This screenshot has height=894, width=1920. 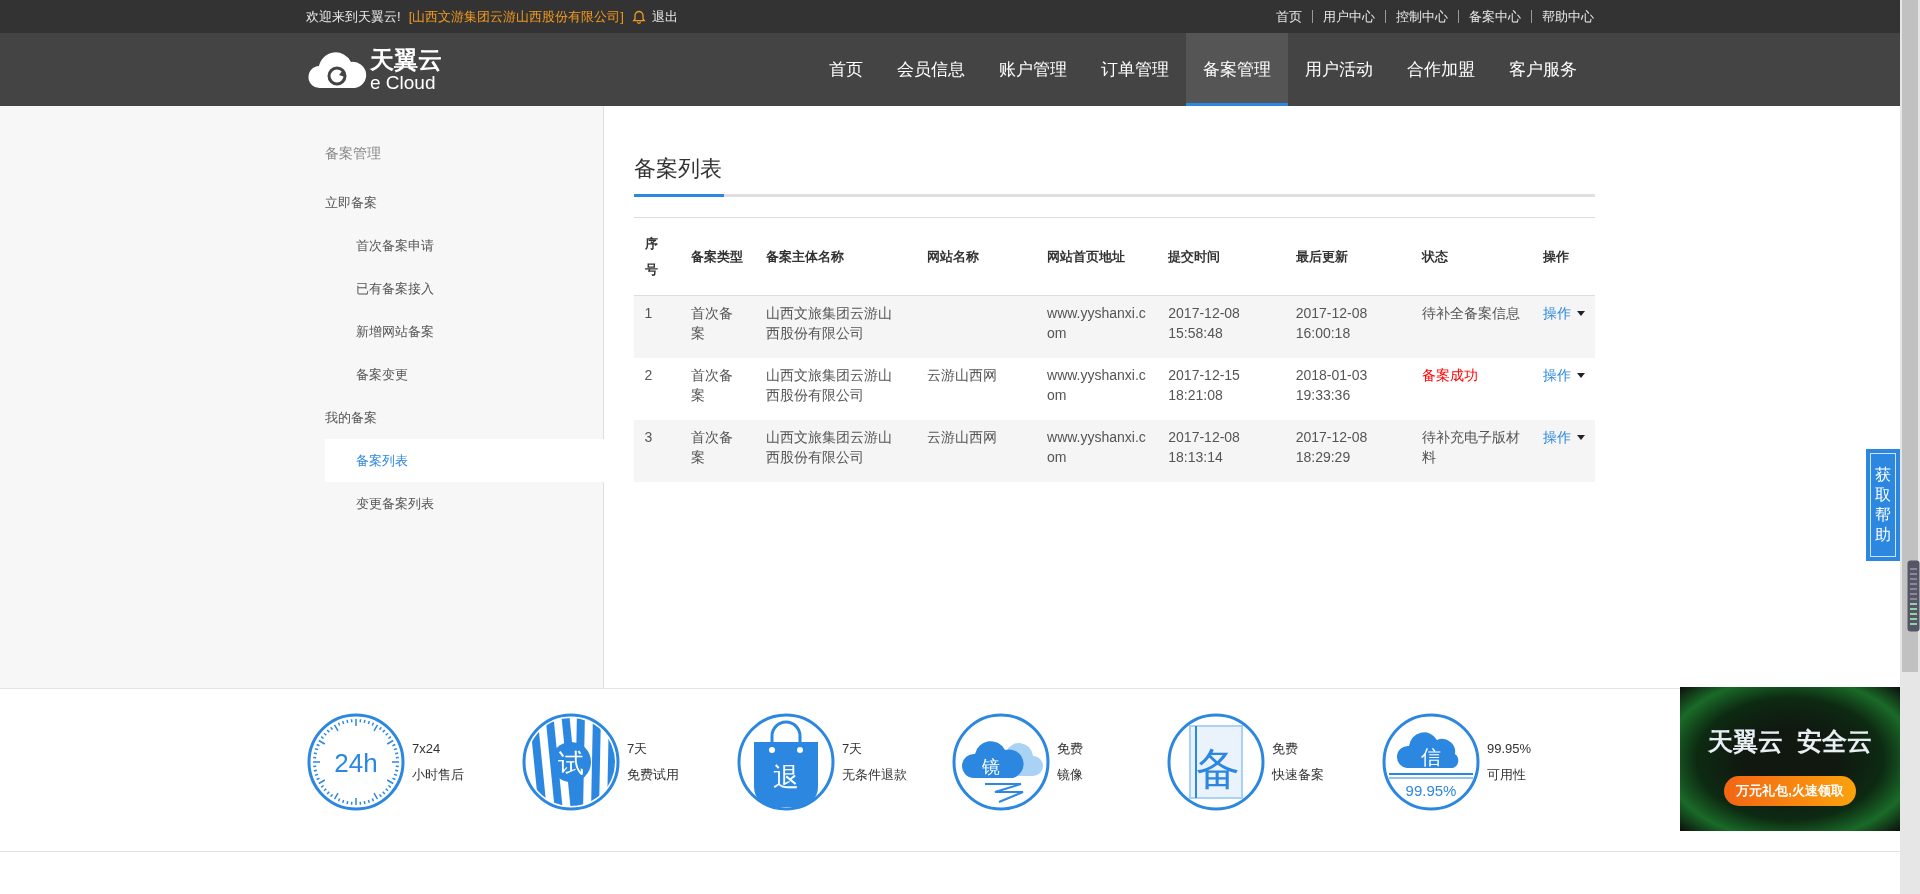 What do you see at coordinates (657, 256) in the screenshot?
I see `column-header: 序号` at bounding box center [657, 256].